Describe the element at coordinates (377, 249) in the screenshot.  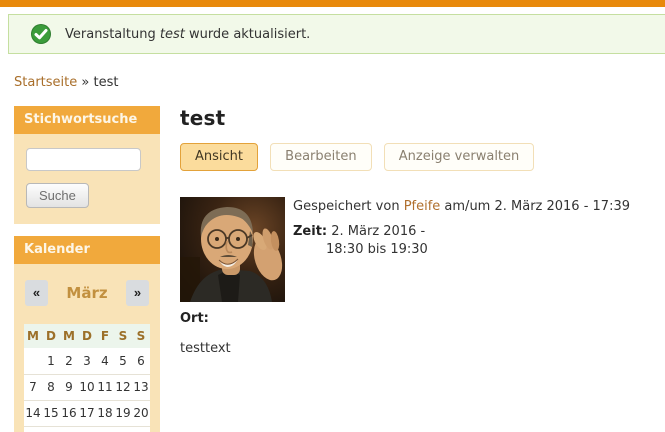
I see `zeit-time-range: 18:30 bis 19:30` at that location.